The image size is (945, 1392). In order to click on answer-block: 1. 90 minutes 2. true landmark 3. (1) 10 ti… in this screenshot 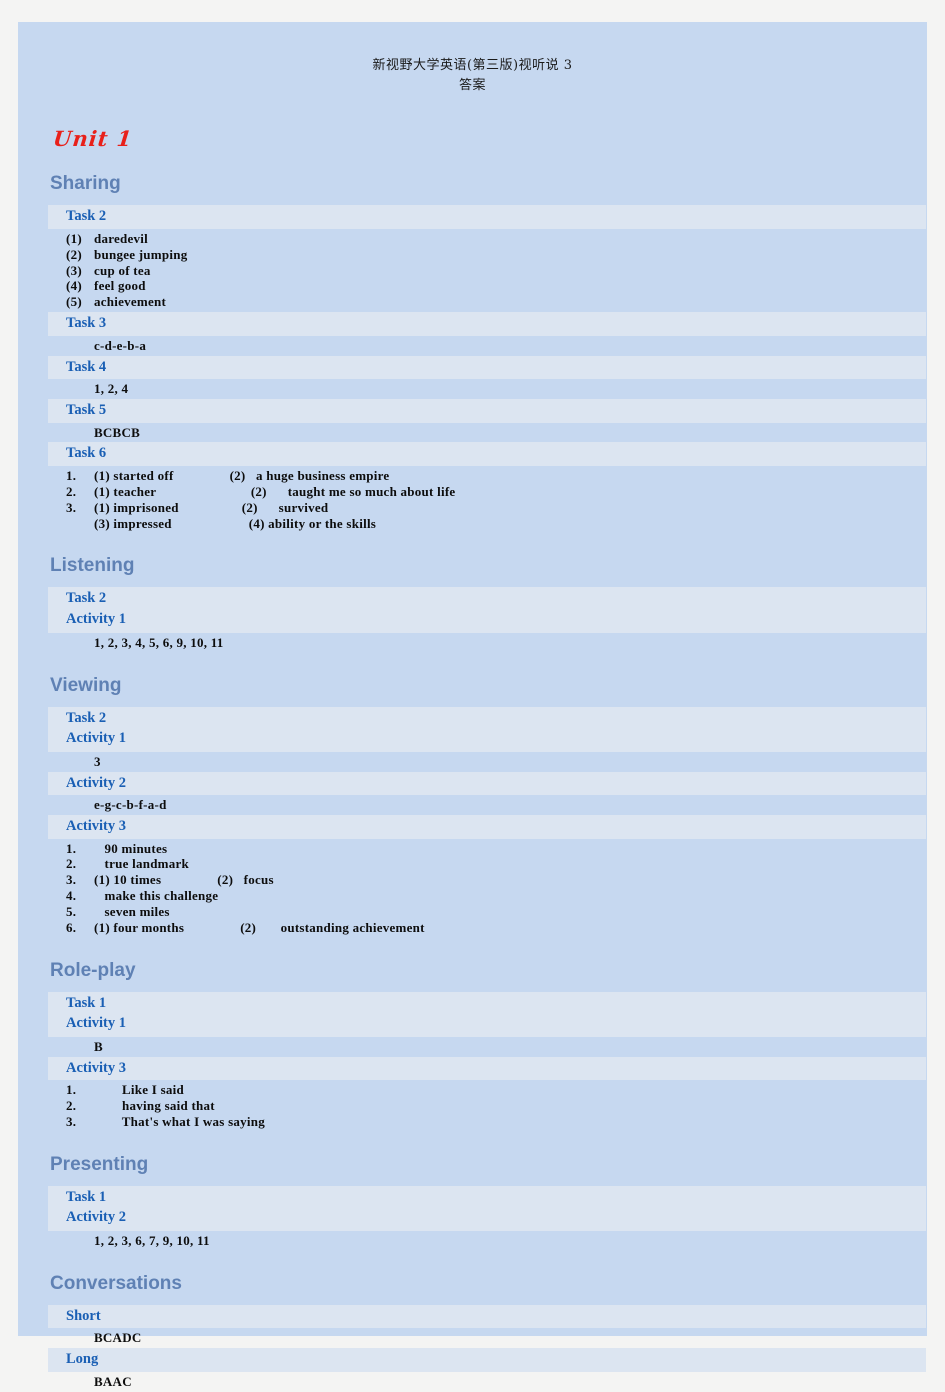, I will do `click(487, 888)`.